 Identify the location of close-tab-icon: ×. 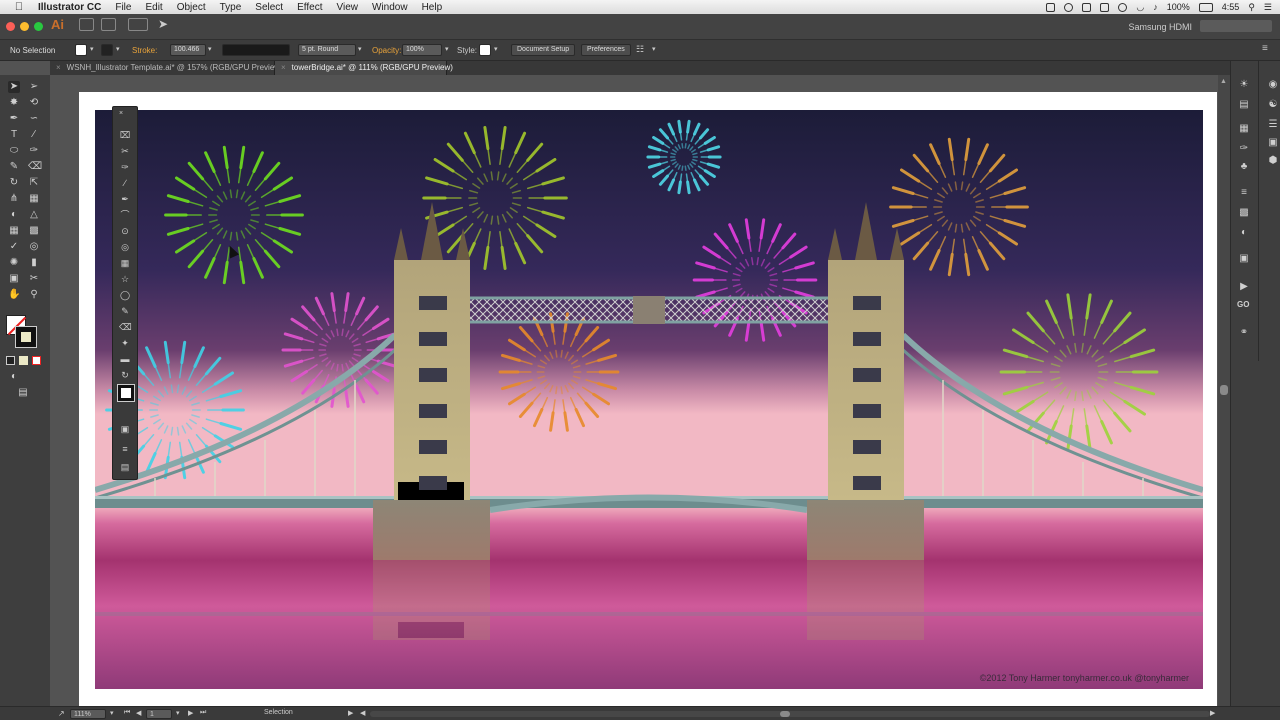
(283, 67).